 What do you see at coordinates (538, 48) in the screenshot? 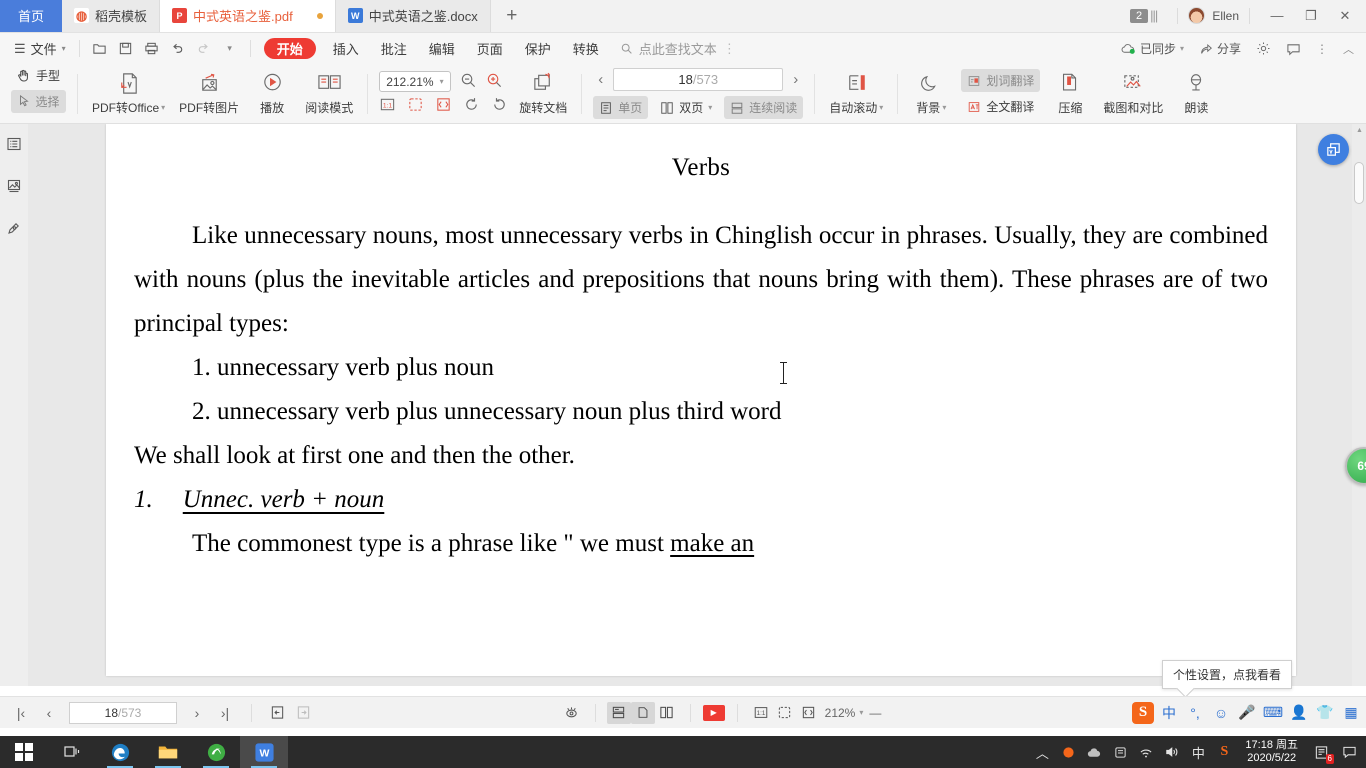
I see `tab-protect: 保护` at bounding box center [538, 48].